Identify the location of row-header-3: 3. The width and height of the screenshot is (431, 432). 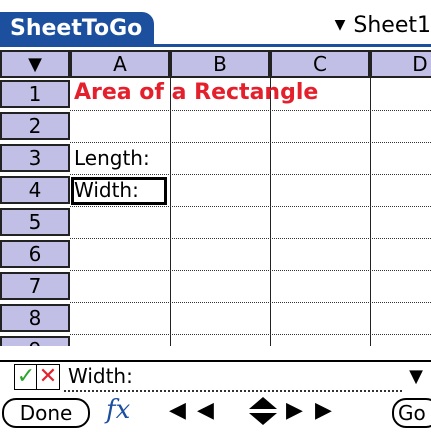
(35, 158).